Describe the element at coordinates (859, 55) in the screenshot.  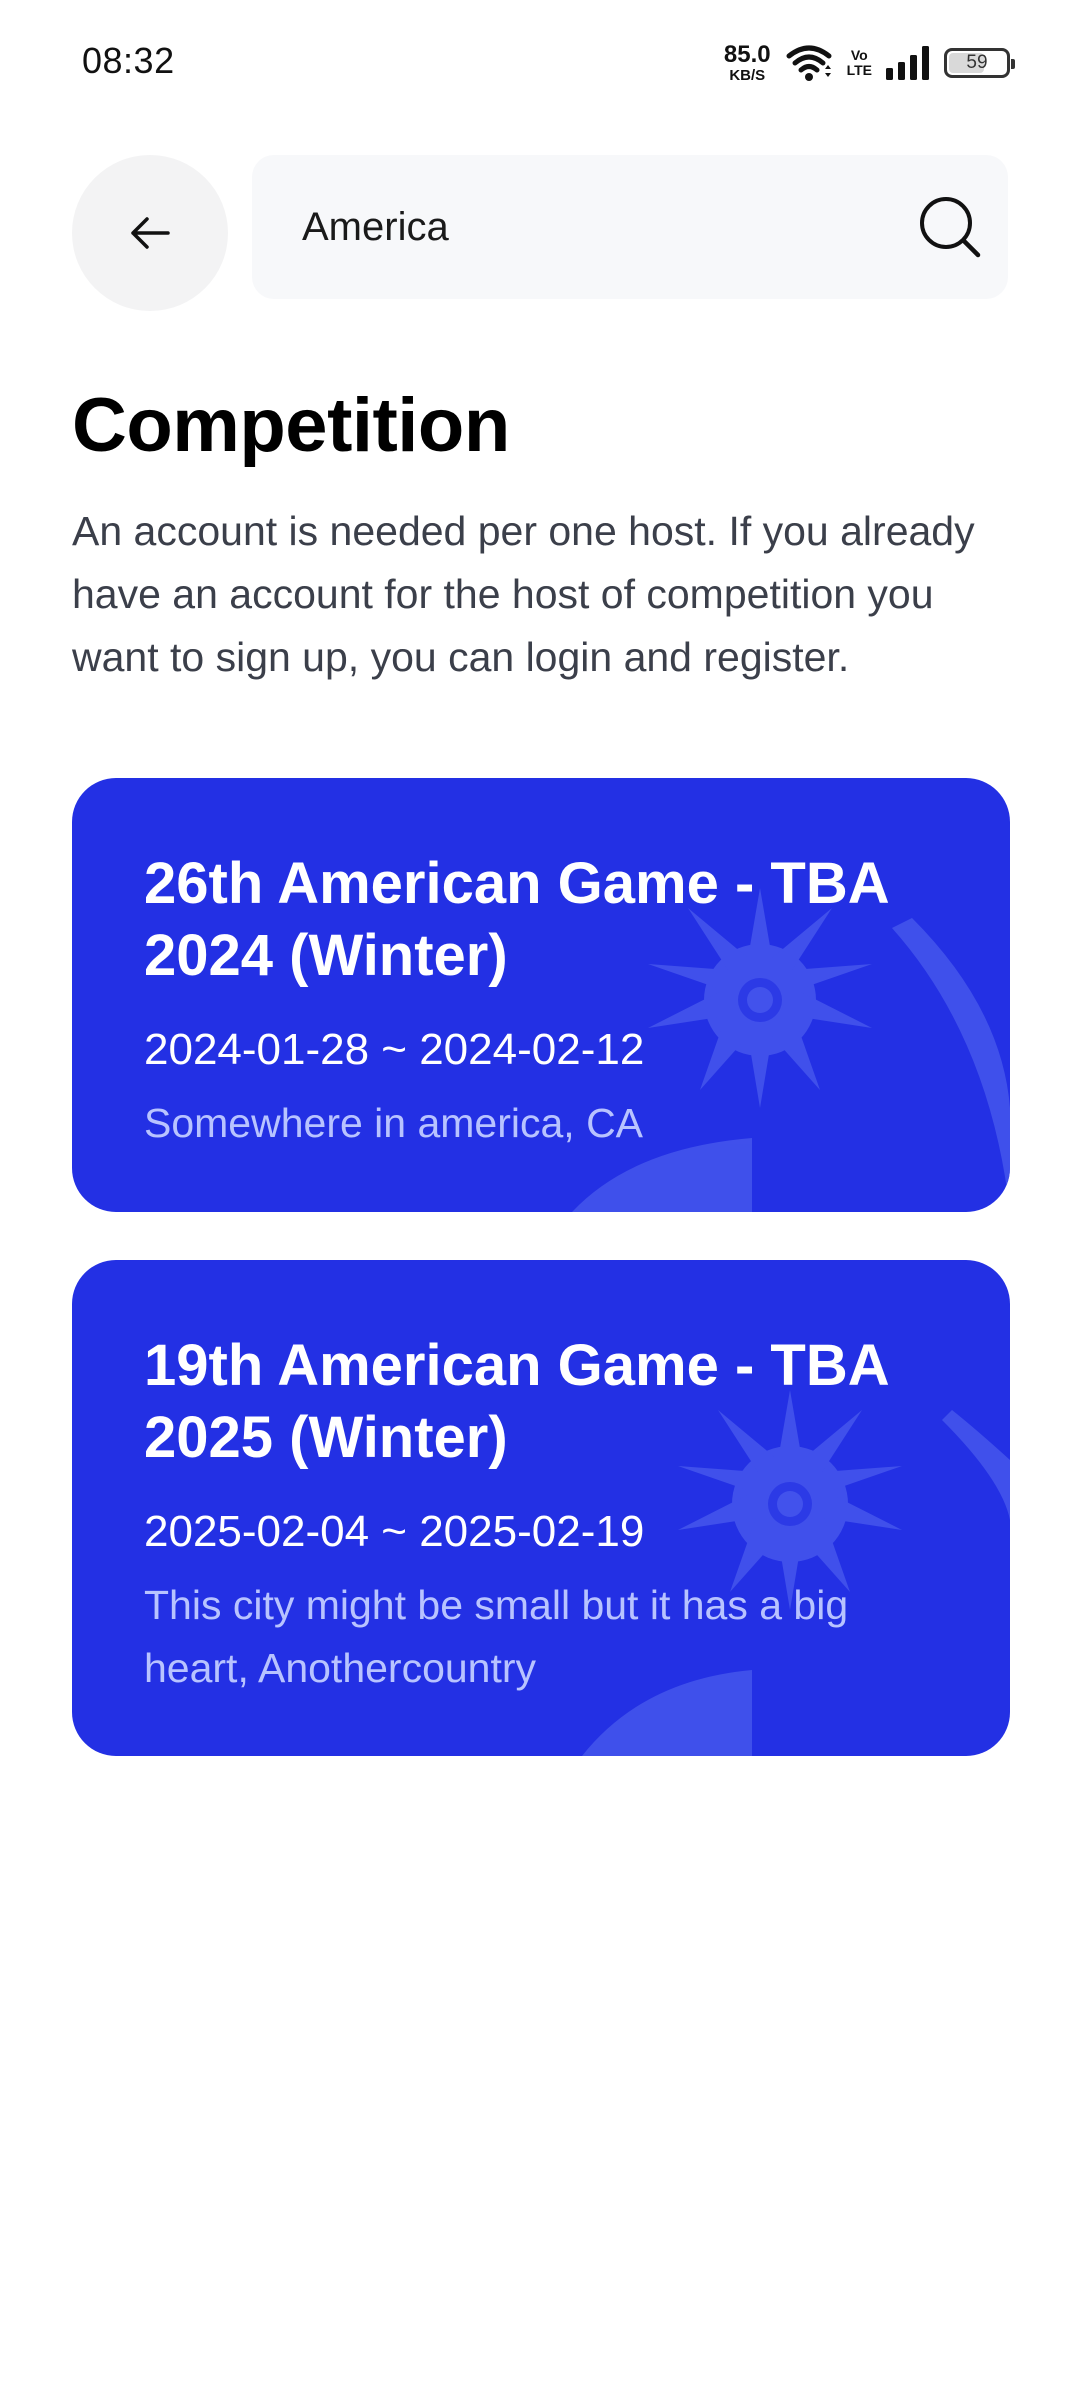
I see `volte-top-label: Vo` at that location.